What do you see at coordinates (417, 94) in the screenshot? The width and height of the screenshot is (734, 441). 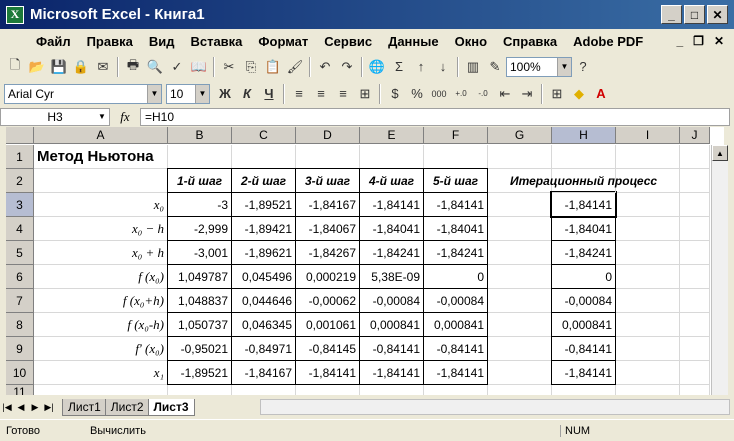 I see `percent-button: %` at bounding box center [417, 94].